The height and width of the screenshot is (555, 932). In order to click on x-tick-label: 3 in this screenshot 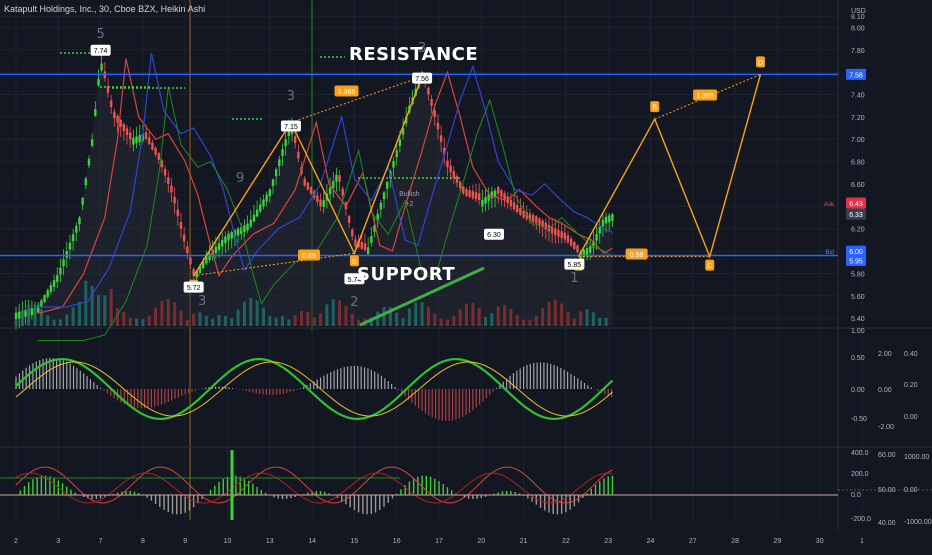, I will do `click(58, 541)`.